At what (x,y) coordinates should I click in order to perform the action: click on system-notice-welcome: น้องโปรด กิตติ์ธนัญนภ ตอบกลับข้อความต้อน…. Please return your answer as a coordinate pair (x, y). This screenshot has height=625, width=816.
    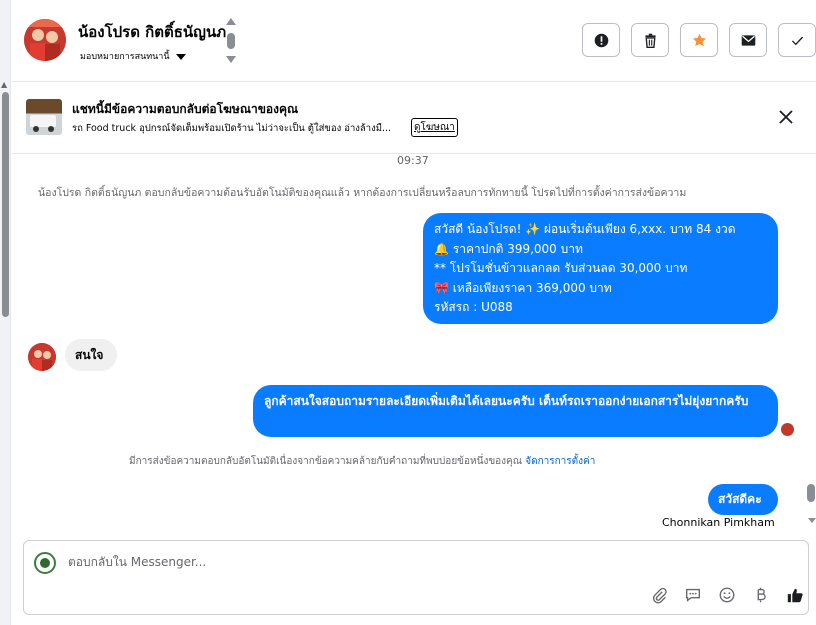
    Looking at the image, I should click on (362, 193).